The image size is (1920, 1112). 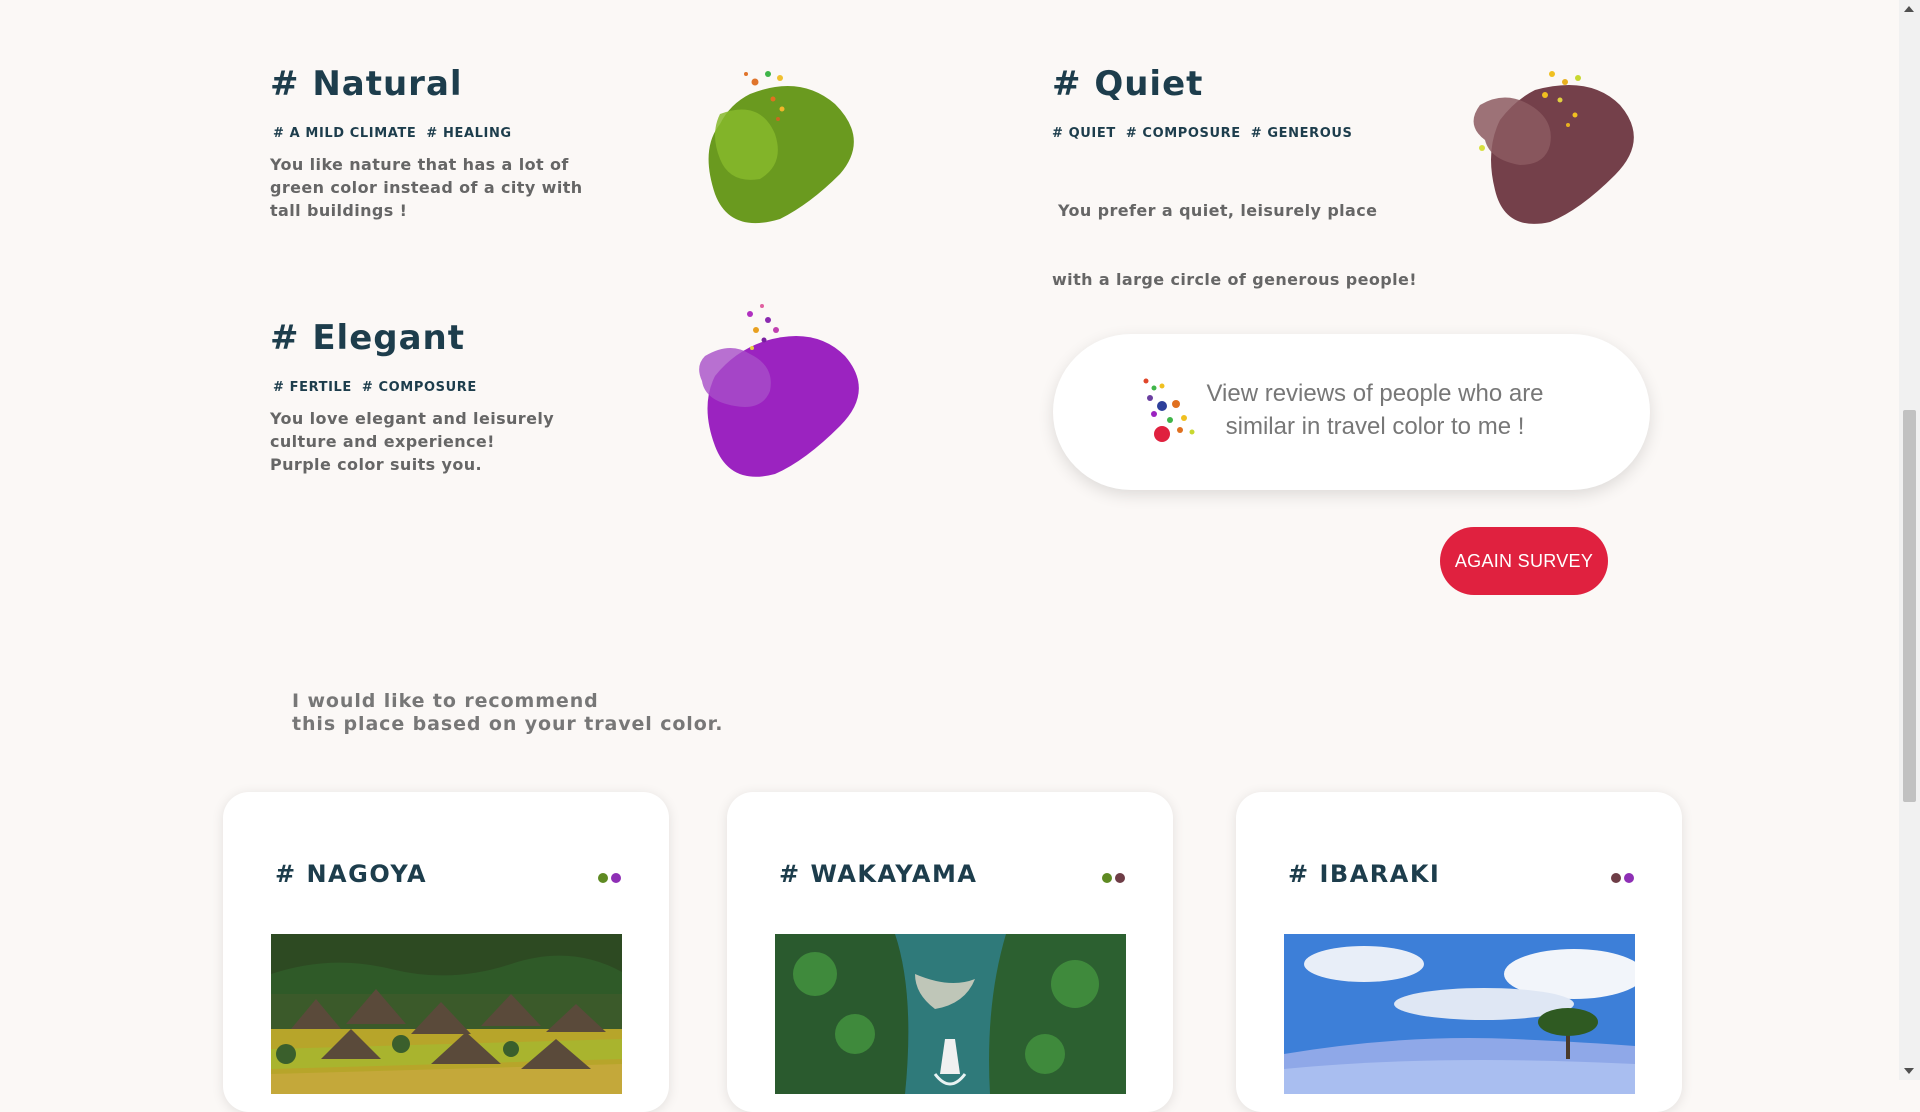 I want to click on card-title: # NAGOYA, so click(x=351, y=874).